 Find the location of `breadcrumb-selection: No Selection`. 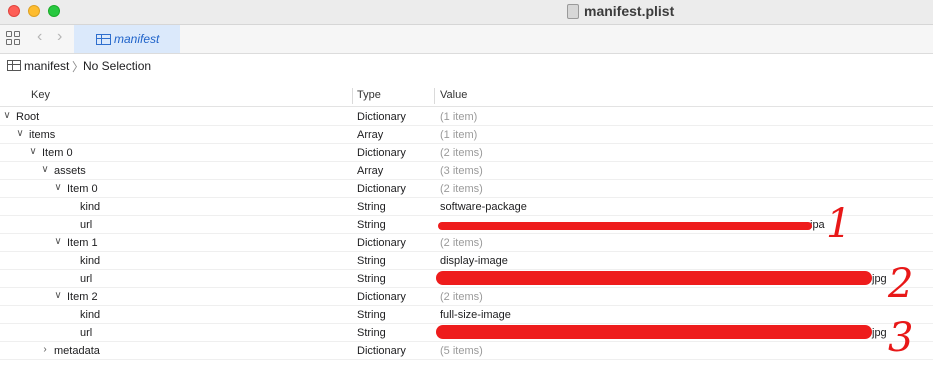

breadcrumb-selection: No Selection is located at coordinates (117, 66).